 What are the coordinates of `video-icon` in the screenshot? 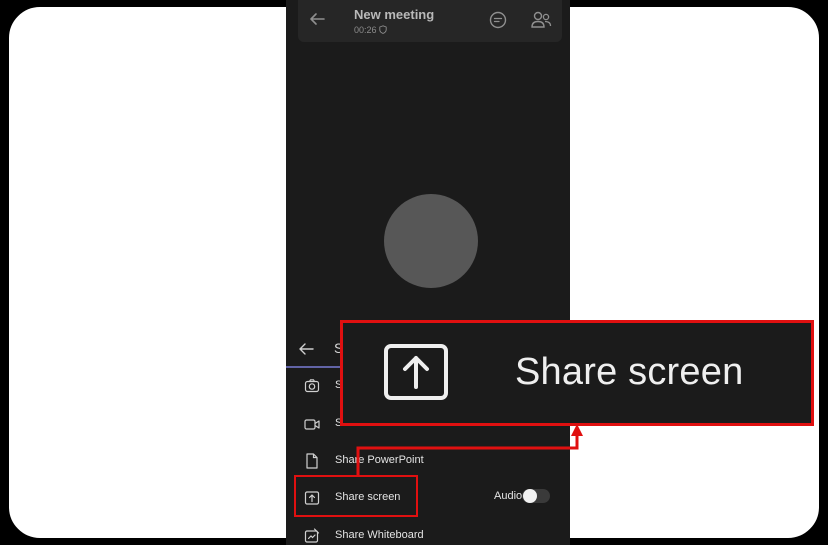 It's located at (312, 424).